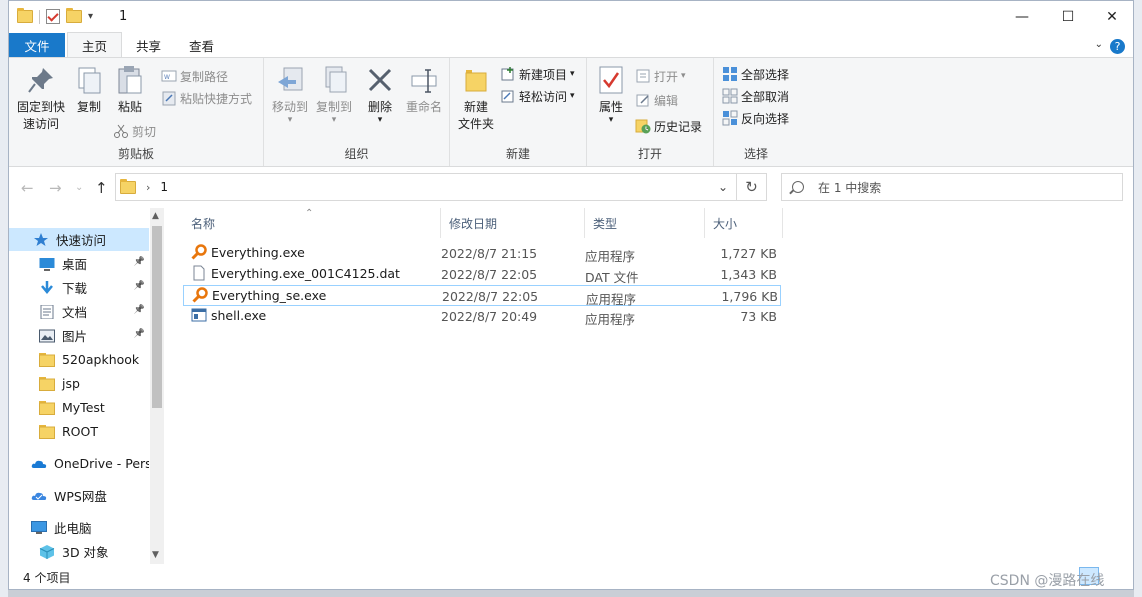 The width and height of the screenshot is (1142, 597). Describe the element at coordinates (1099, 44) in the screenshot. I see `chevron-down-icon: ⌄` at that location.